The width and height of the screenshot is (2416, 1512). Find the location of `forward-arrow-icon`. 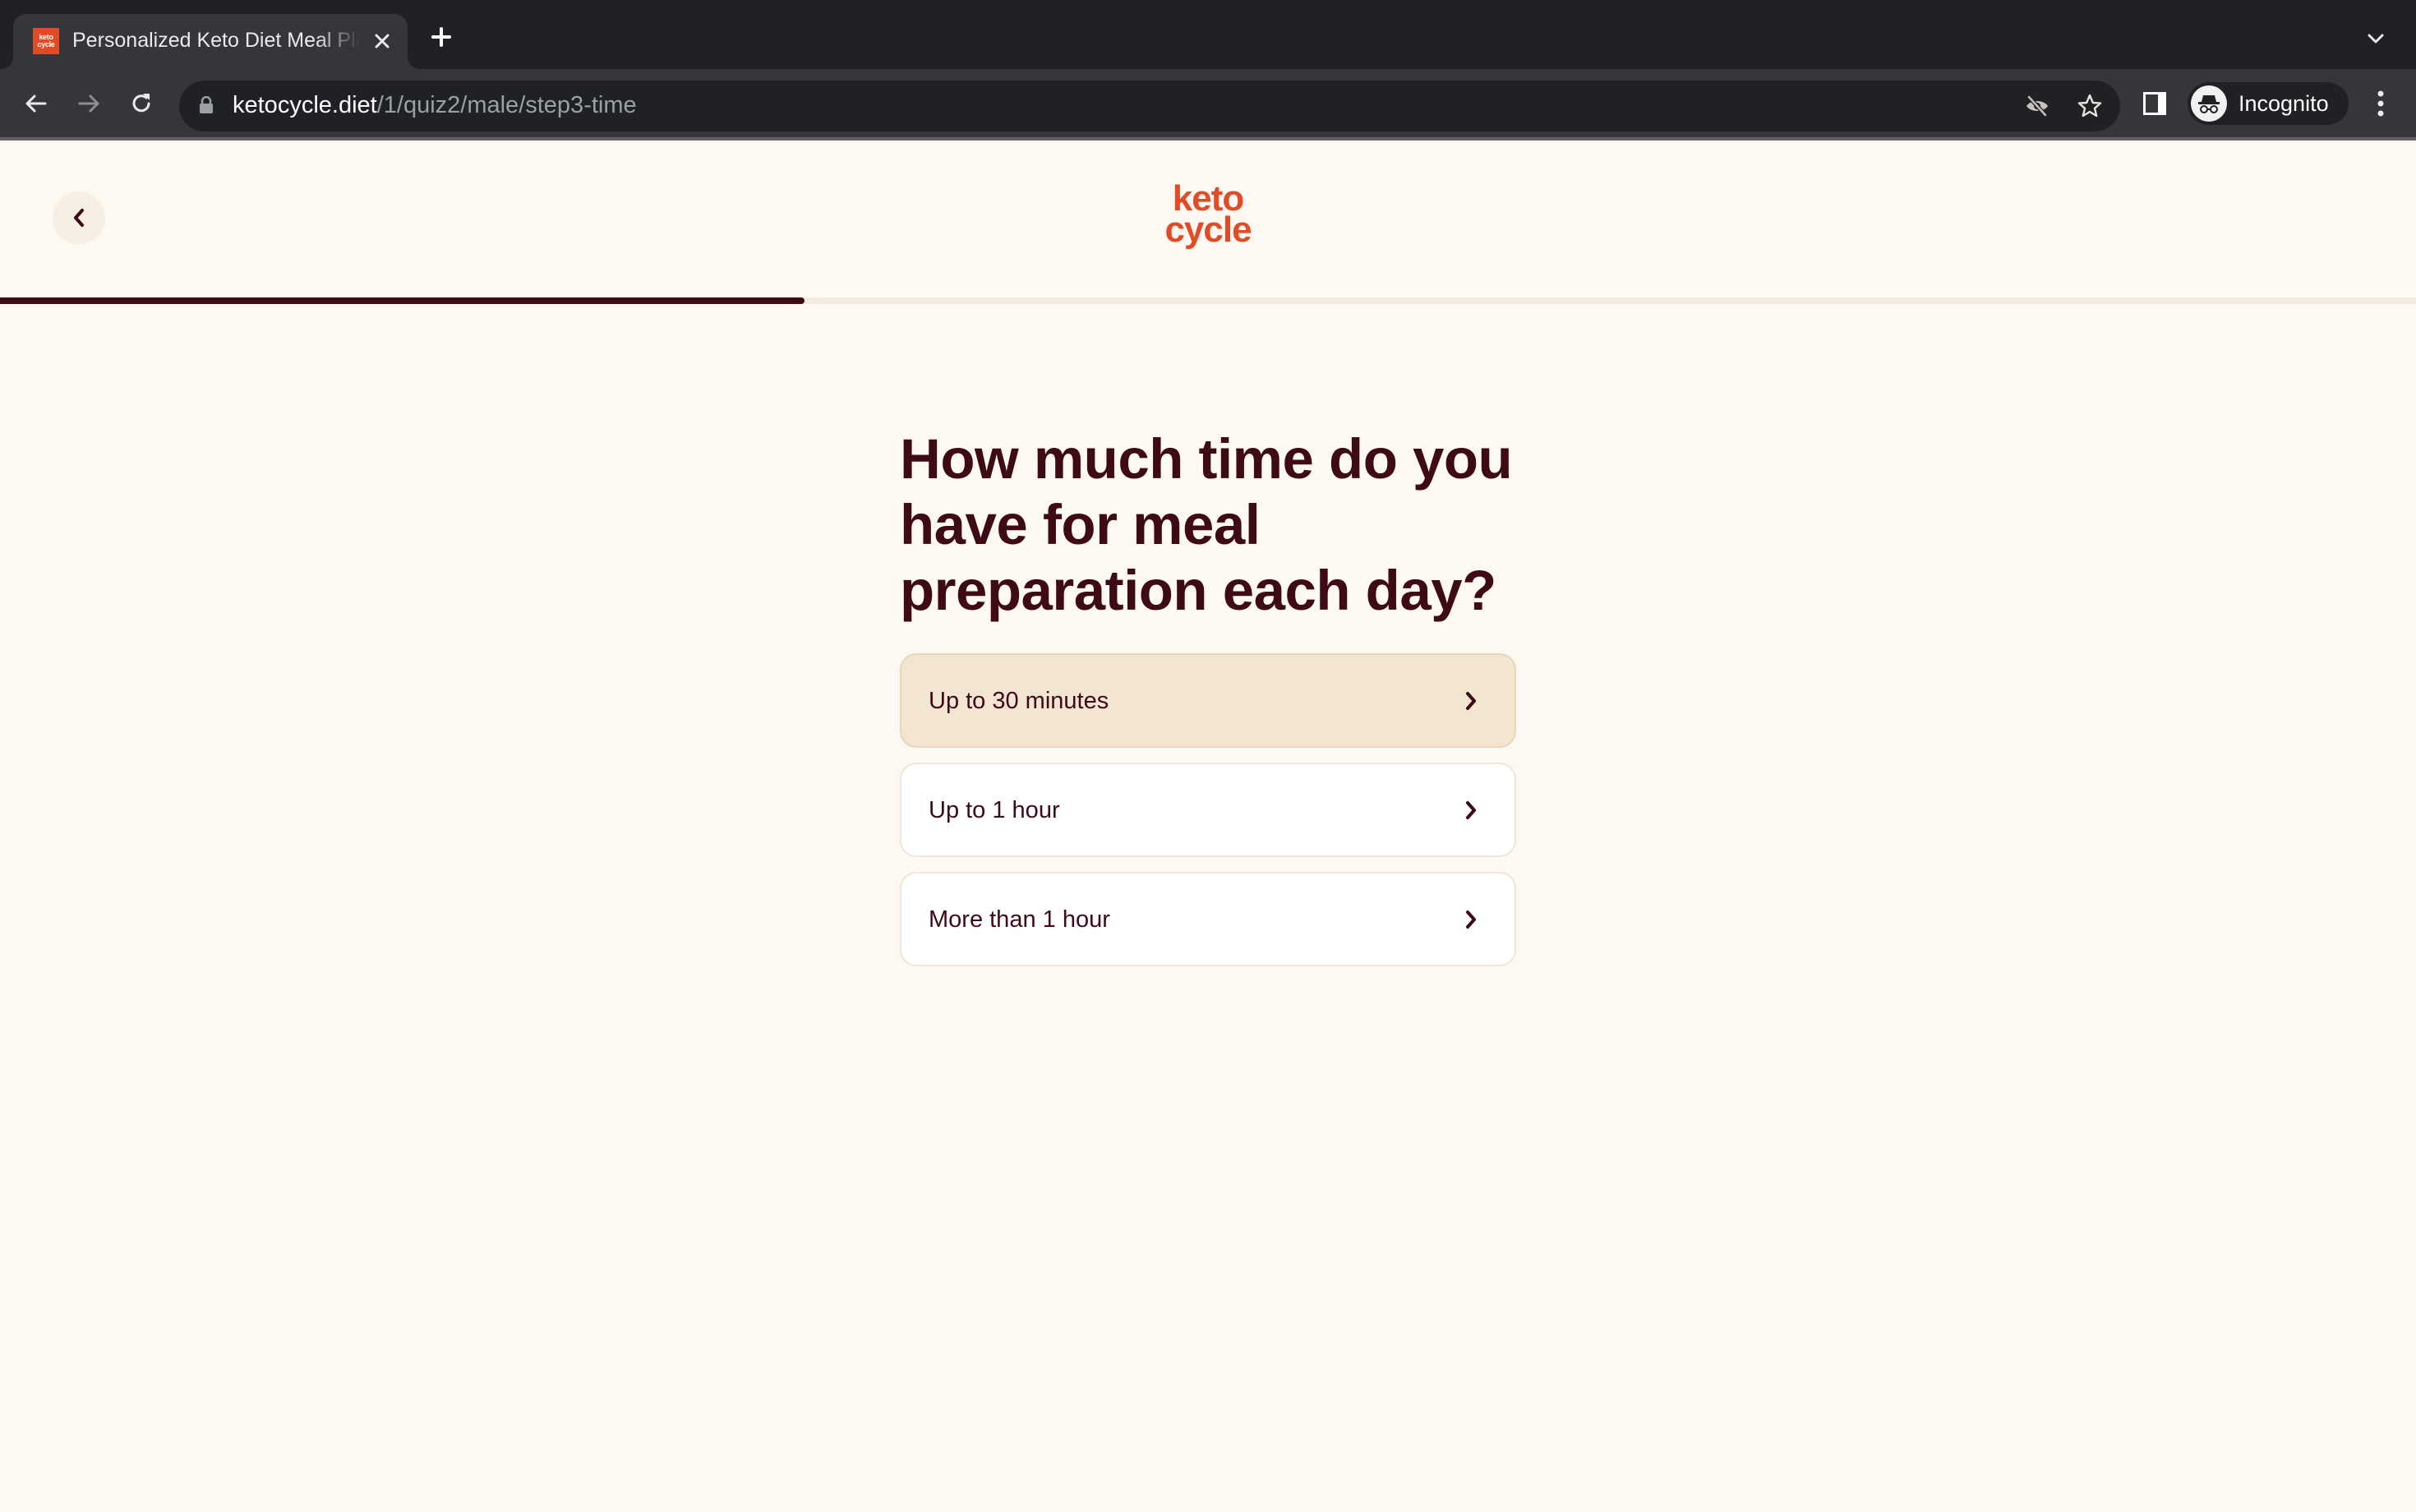

forward-arrow-icon is located at coordinates (88, 104).